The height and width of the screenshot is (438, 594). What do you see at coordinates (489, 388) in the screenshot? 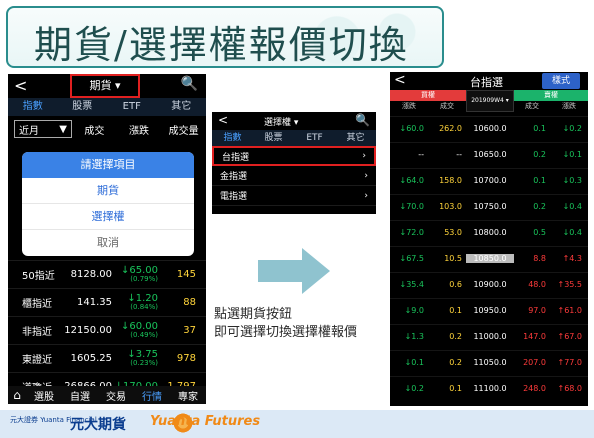
I see `table-row: ↓0.2 0.1 11100.0 248.0 ↑68.0` at bounding box center [489, 388].